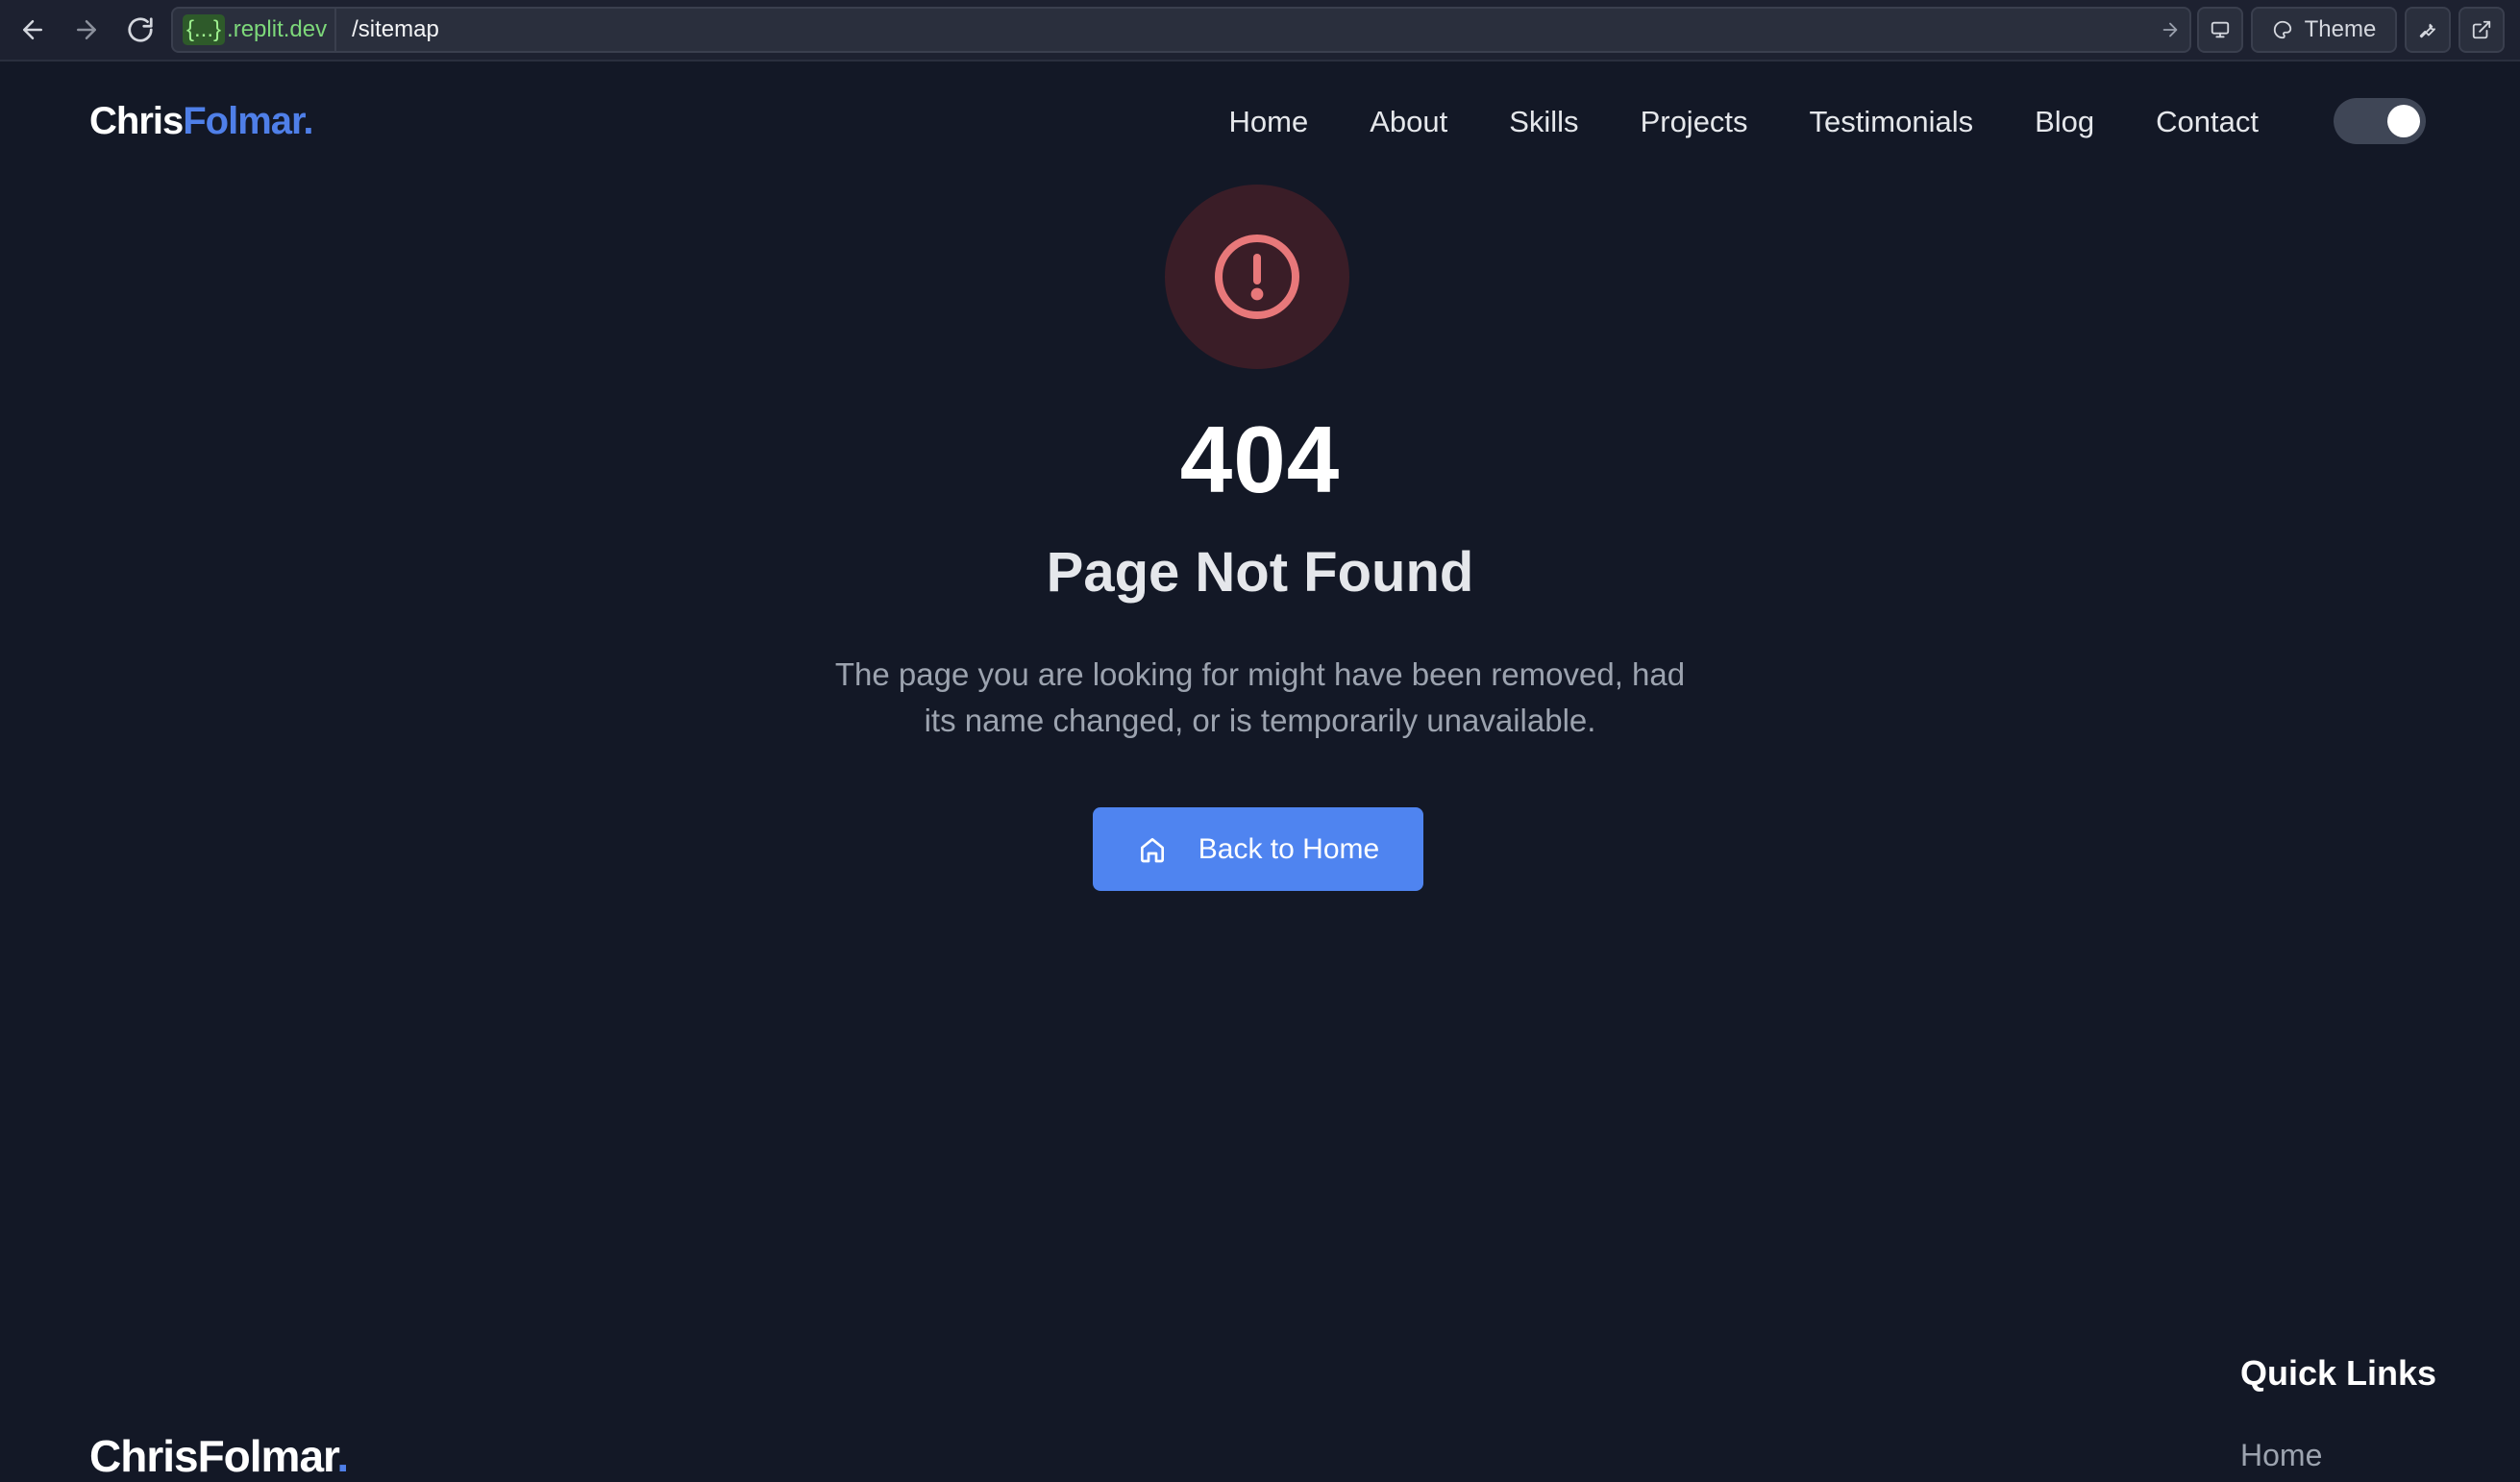 Image resolution: width=2520 pixels, height=1482 pixels. What do you see at coordinates (1244, 29) in the screenshot?
I see `url-path: /sitemap` at bounding box center [1244, 29].